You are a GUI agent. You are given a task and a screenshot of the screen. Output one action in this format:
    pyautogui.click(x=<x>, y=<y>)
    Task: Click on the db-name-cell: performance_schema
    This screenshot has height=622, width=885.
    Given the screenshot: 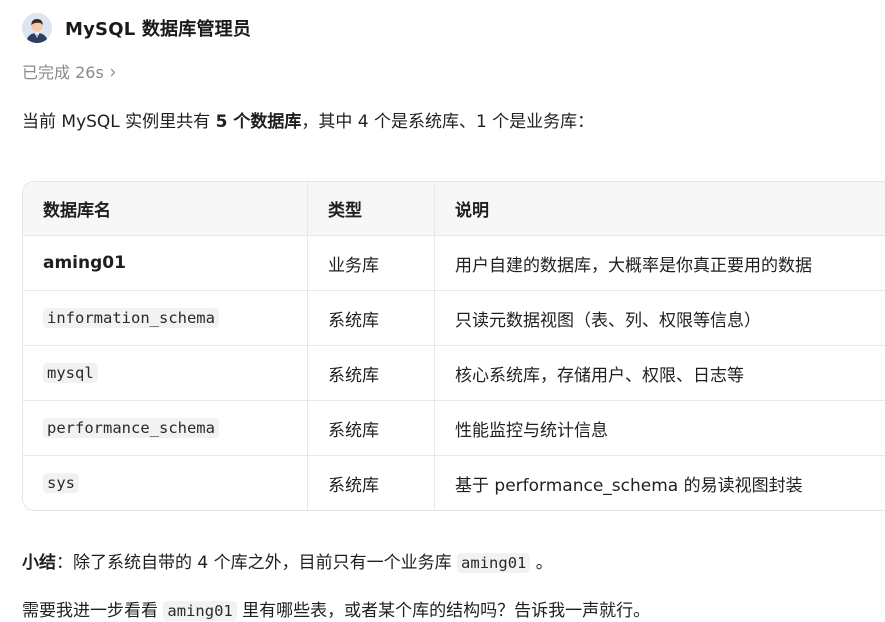 What is the action you would take?
    pyautogui.click(x=165, y=428)
    